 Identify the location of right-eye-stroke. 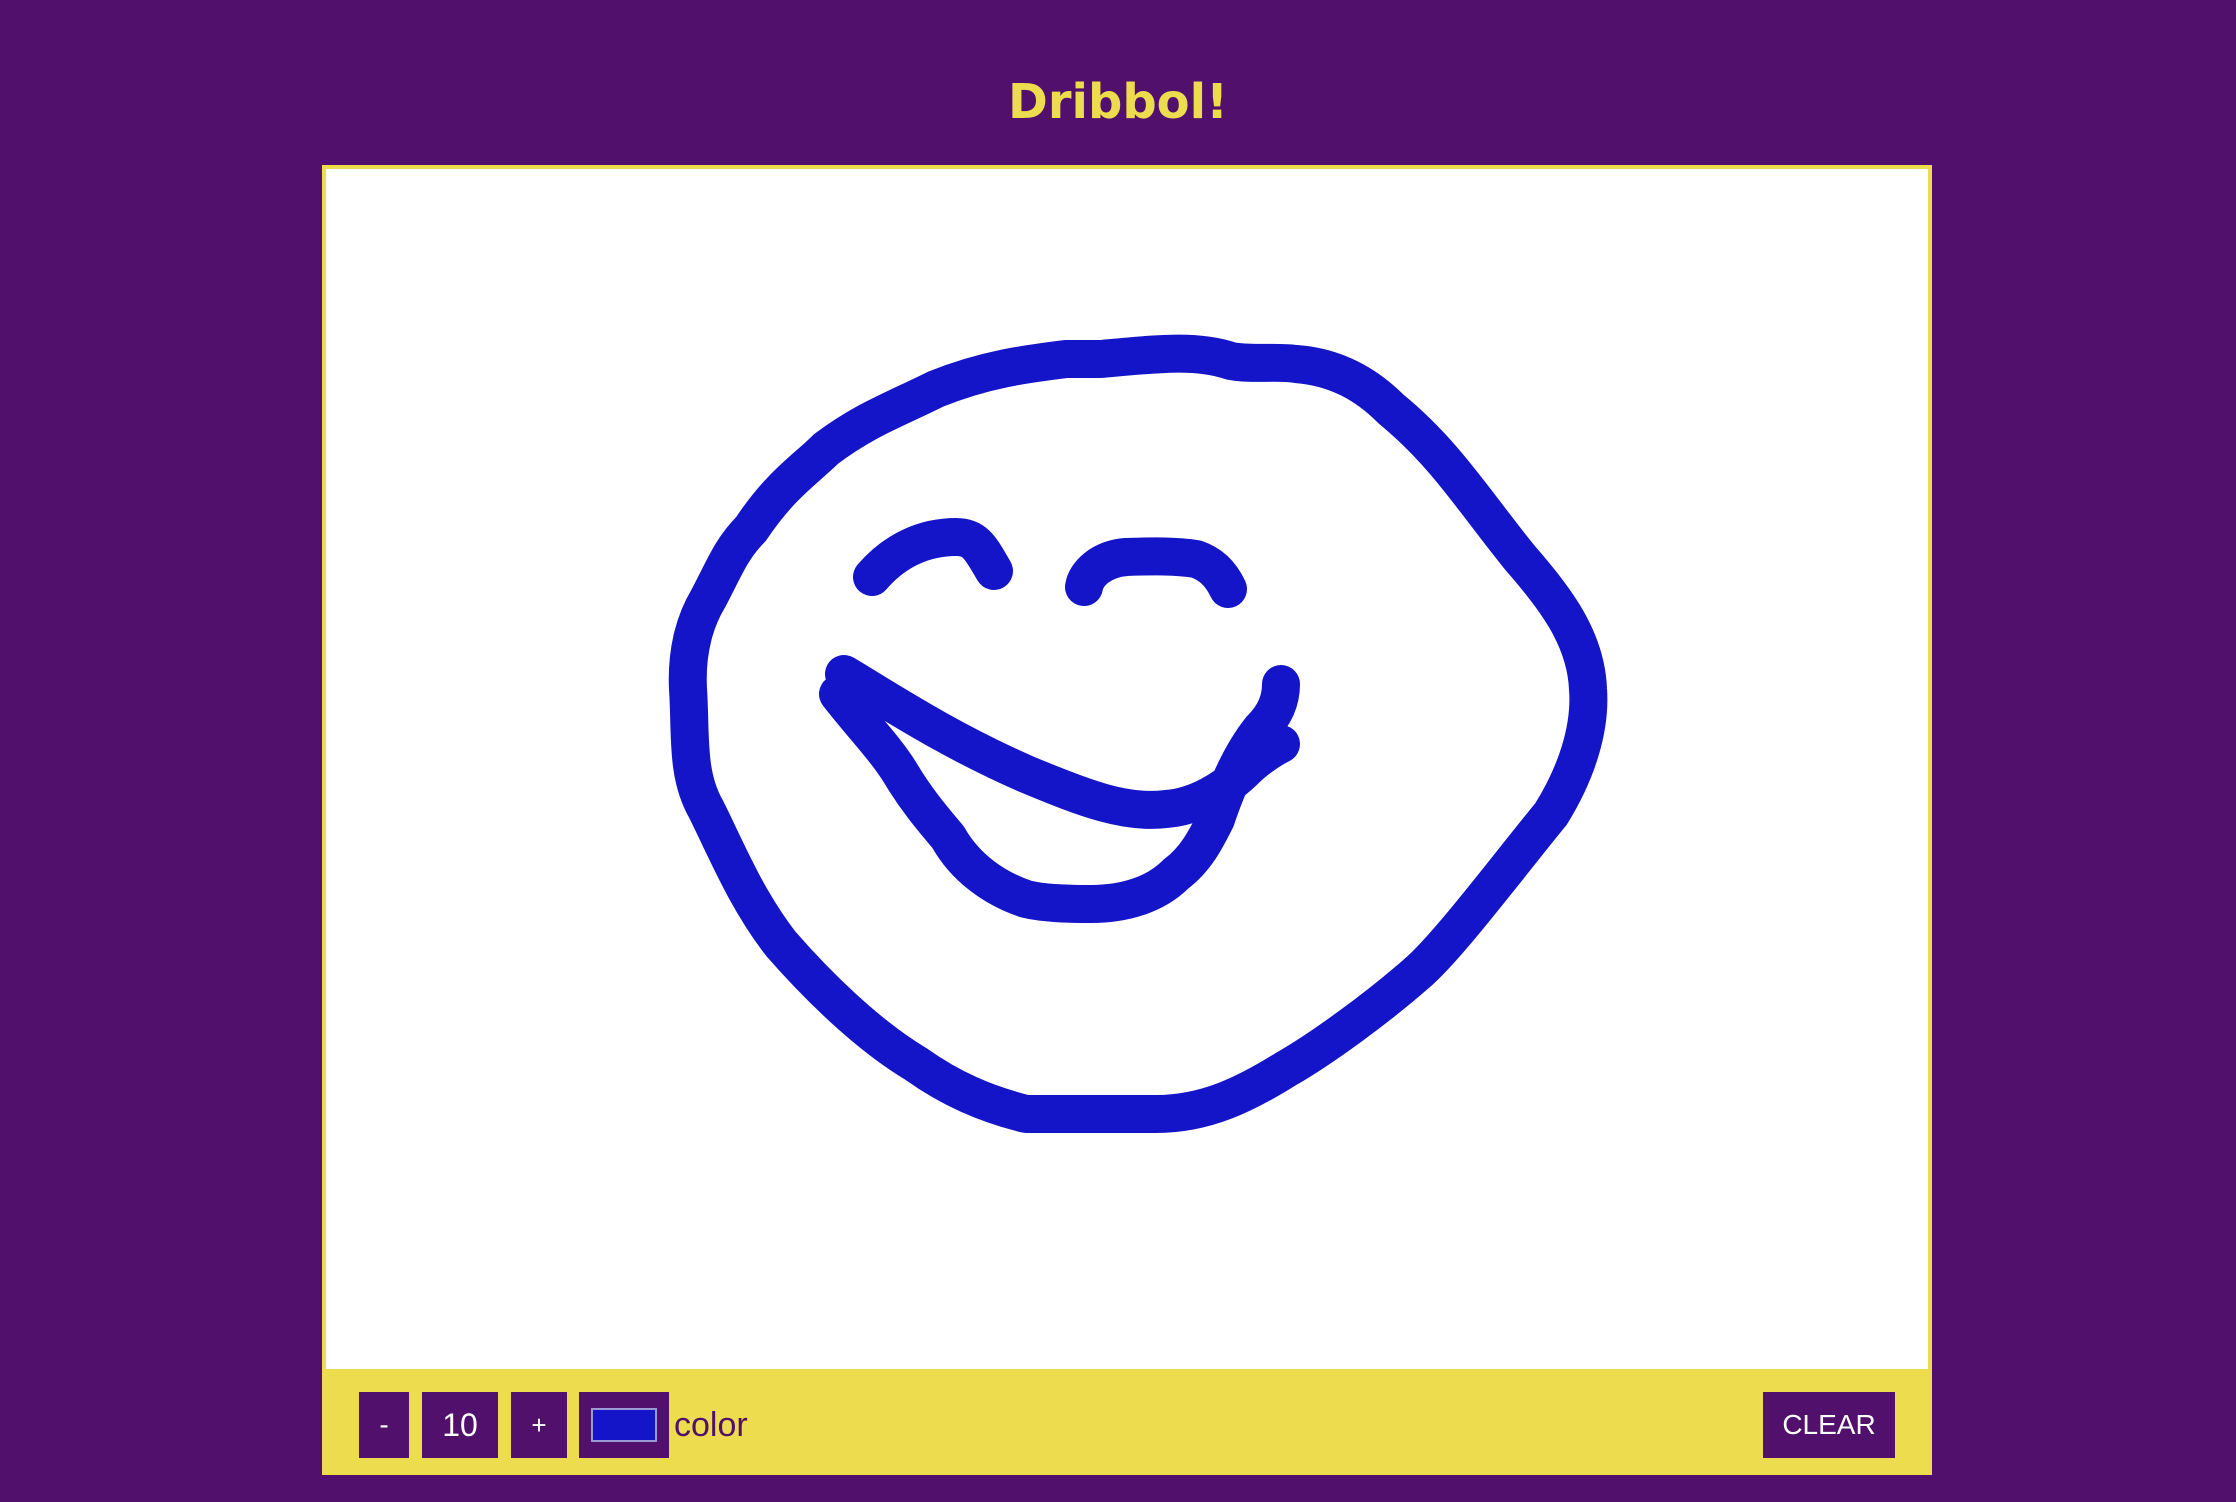
(1156, 572).